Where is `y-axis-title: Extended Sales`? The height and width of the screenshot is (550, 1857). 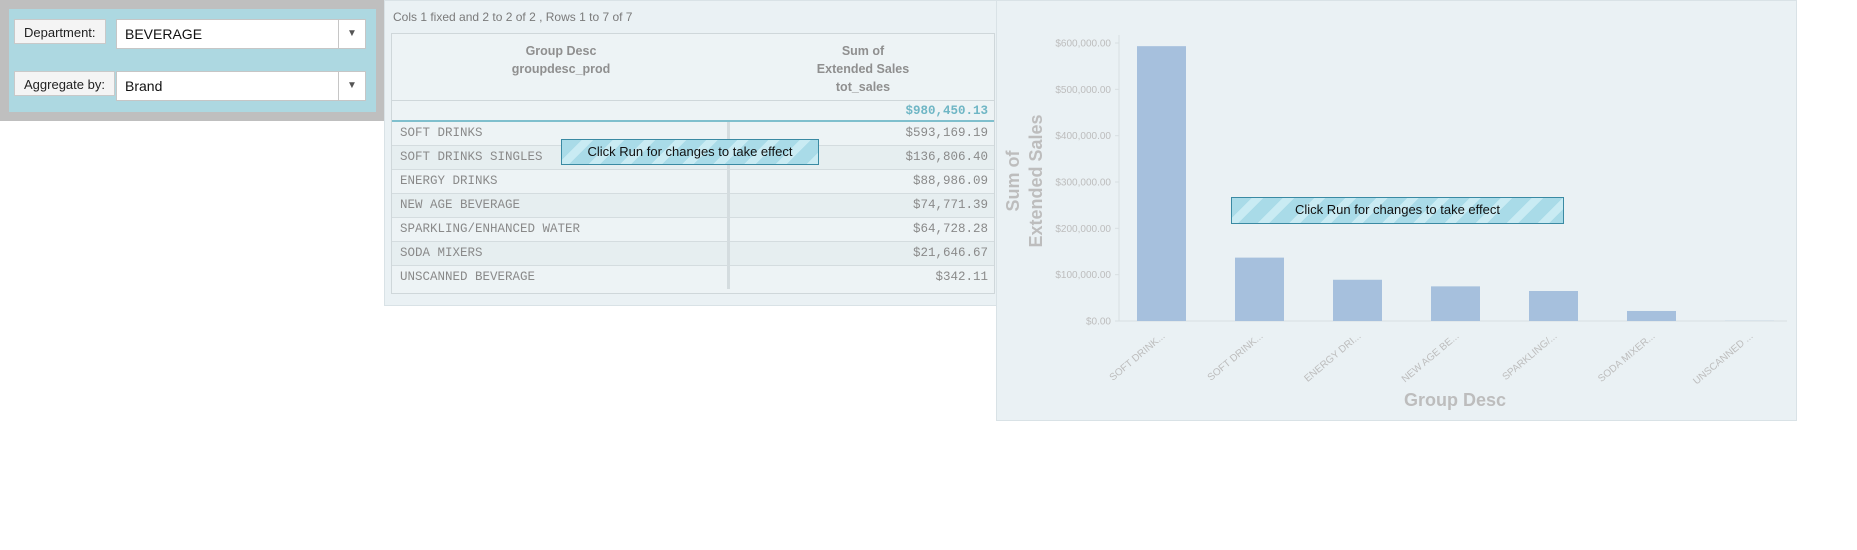 y-axis-title: Extended Sales is located at coordinates (1036, 180).